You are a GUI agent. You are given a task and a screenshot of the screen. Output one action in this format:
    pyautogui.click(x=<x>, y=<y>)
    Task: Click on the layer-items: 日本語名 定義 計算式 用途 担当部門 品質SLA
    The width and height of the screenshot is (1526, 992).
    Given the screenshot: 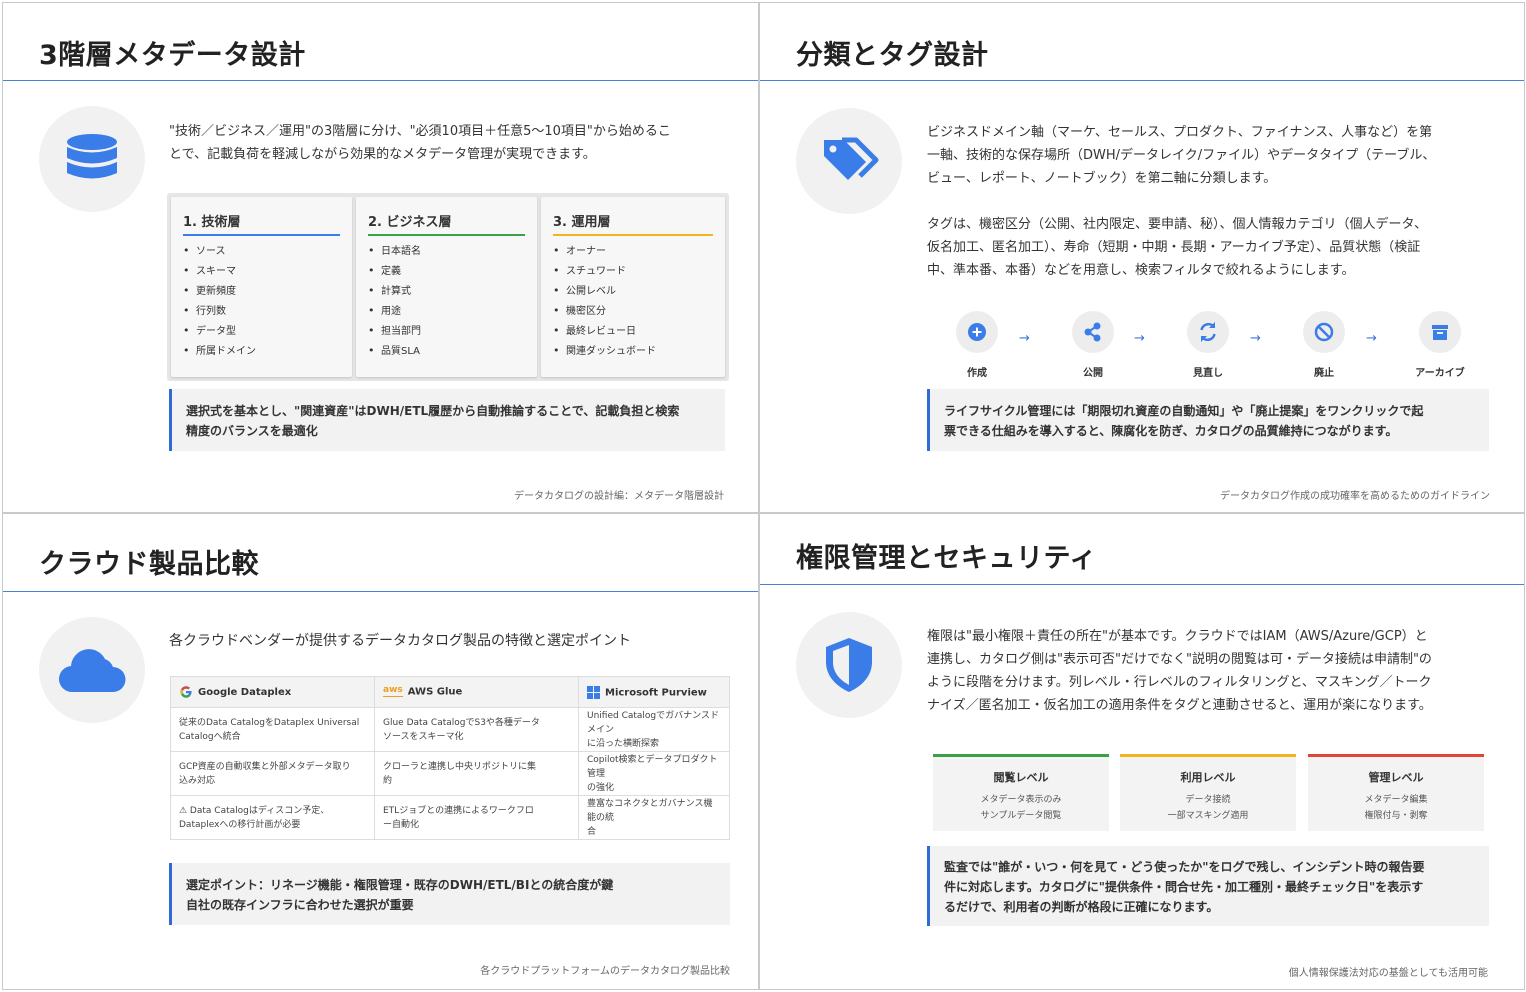 What is the action you would take?
    pyautogui.click(x=394, y=301)
    